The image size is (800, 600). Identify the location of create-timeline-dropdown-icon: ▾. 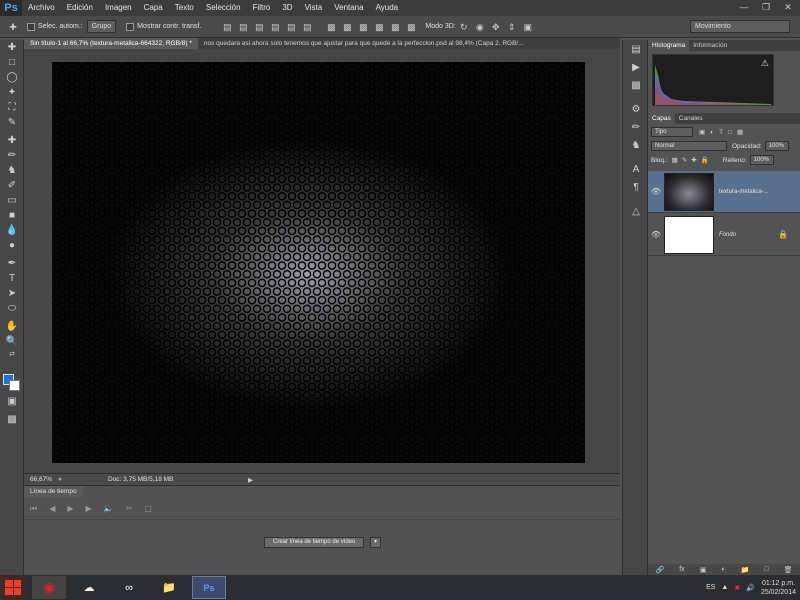
(375, 542).